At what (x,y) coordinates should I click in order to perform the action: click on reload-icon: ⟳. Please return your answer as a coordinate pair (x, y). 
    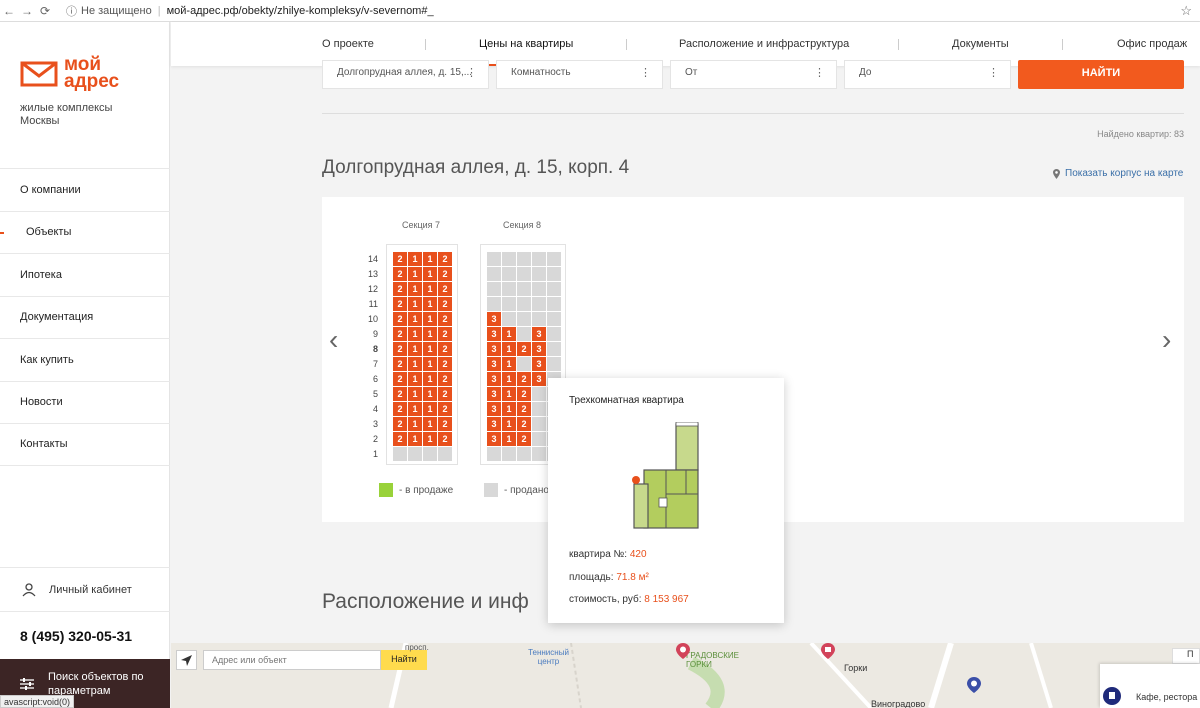
    Looking at the image, I should click on (45, 11).